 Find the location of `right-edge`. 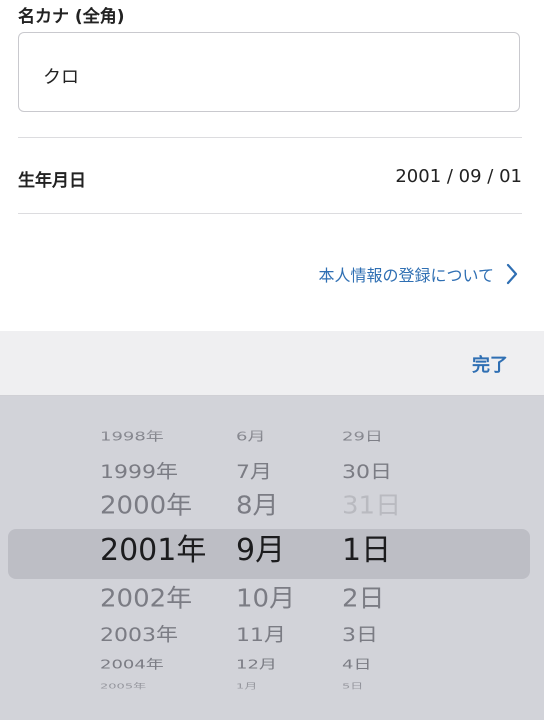

right-edge is located at coordinates (551, 525).